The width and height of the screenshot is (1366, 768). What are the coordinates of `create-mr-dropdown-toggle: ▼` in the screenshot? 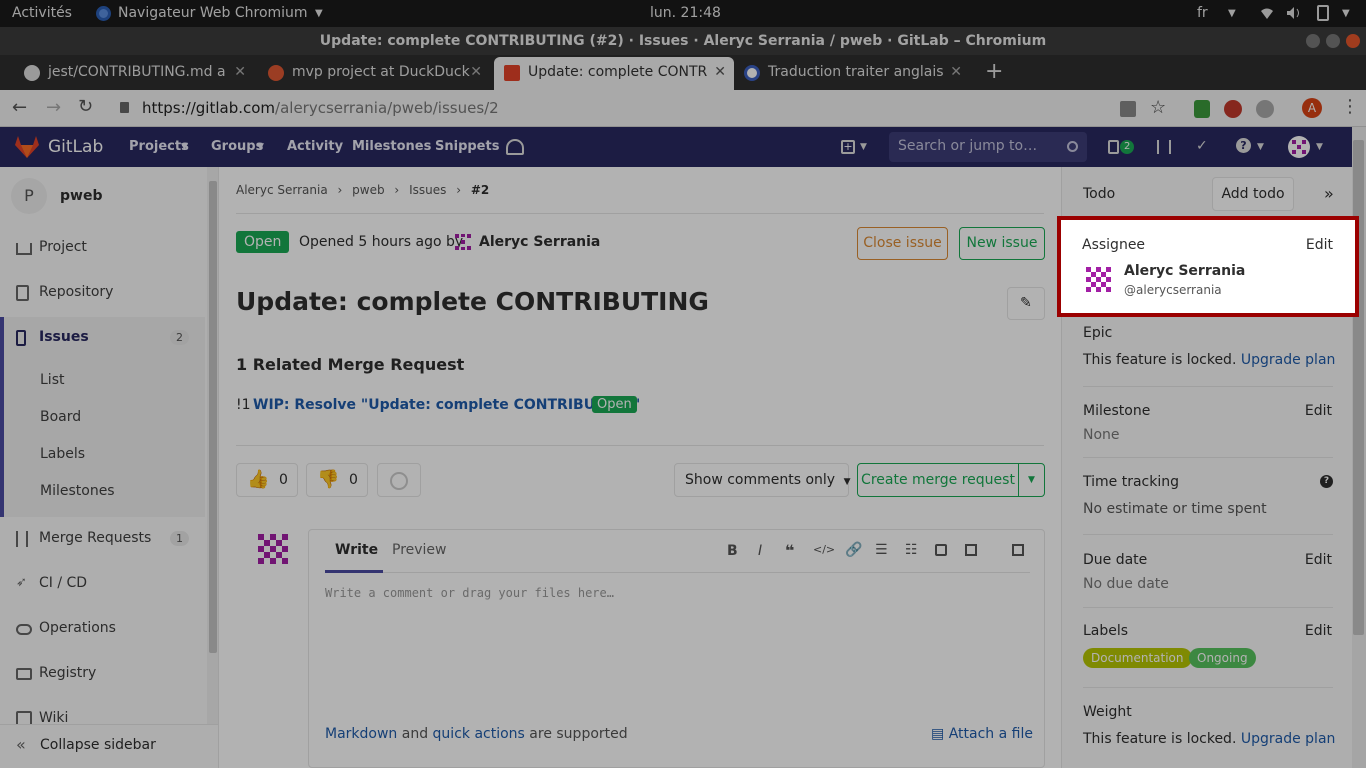 It's located at (1031, 480).